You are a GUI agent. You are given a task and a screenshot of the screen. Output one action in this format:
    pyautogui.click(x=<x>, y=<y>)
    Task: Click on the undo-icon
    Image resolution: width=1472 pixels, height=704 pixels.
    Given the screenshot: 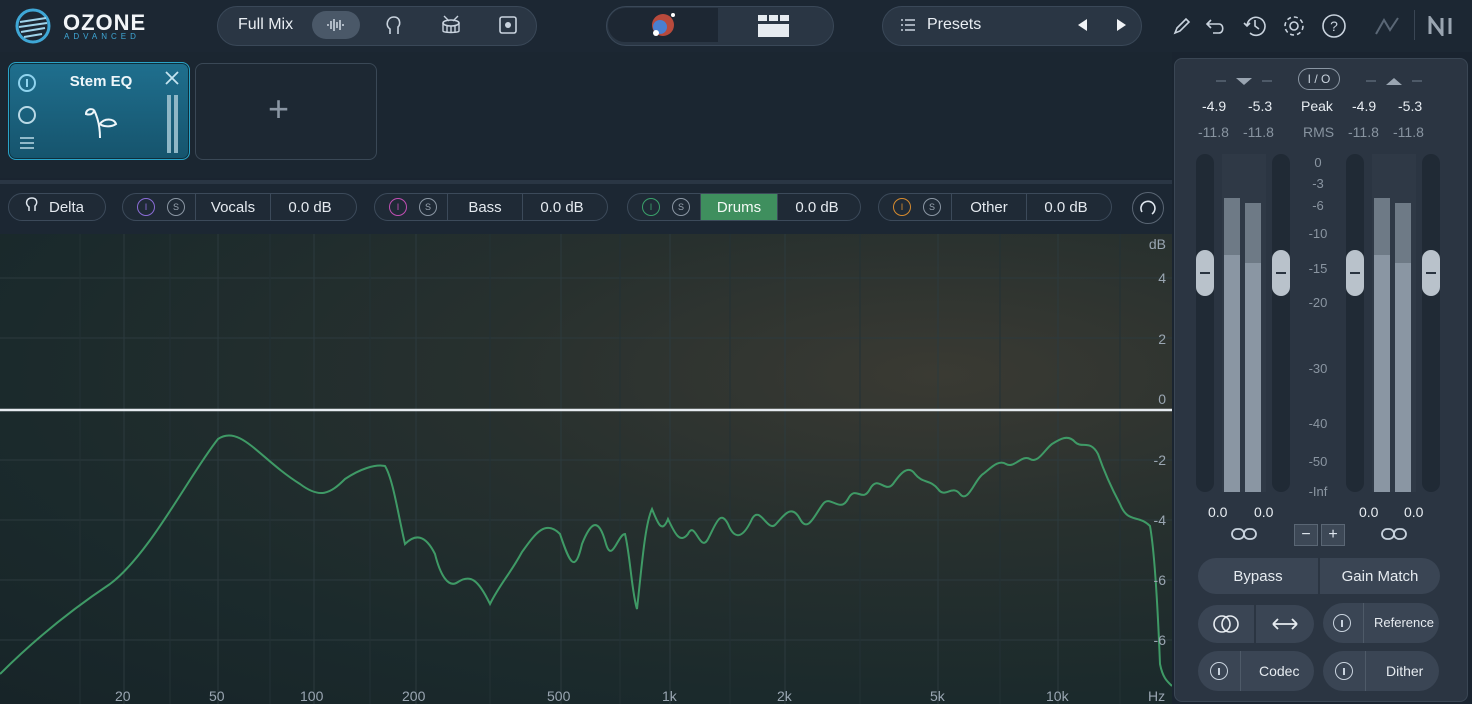 What is the action you would take?
    pyautogui.click(x=1216, y=26)
    